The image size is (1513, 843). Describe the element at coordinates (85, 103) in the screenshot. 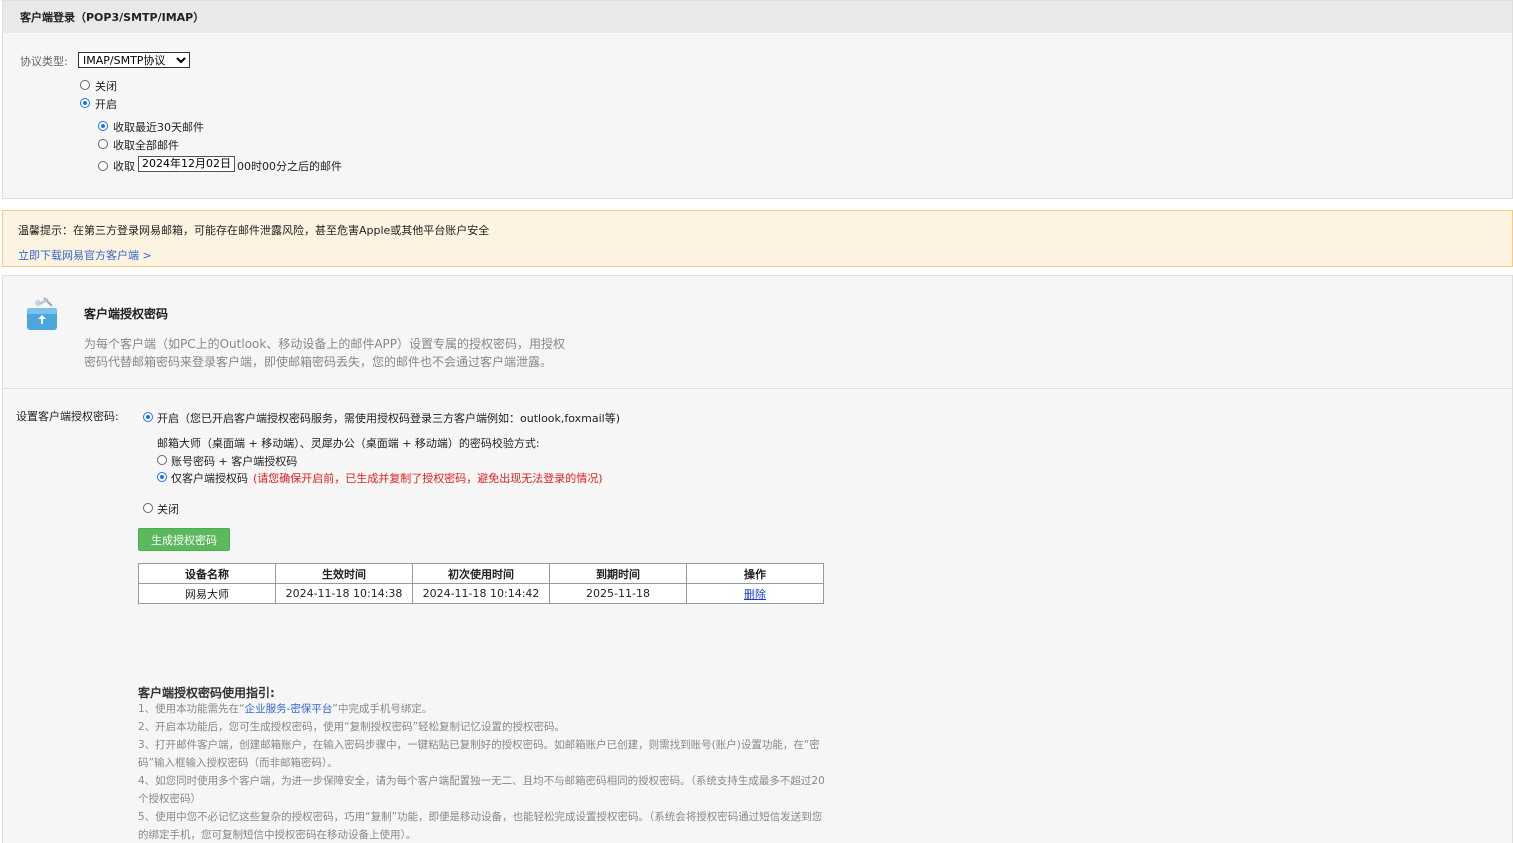

I see `protocol-on-radio` at that location.